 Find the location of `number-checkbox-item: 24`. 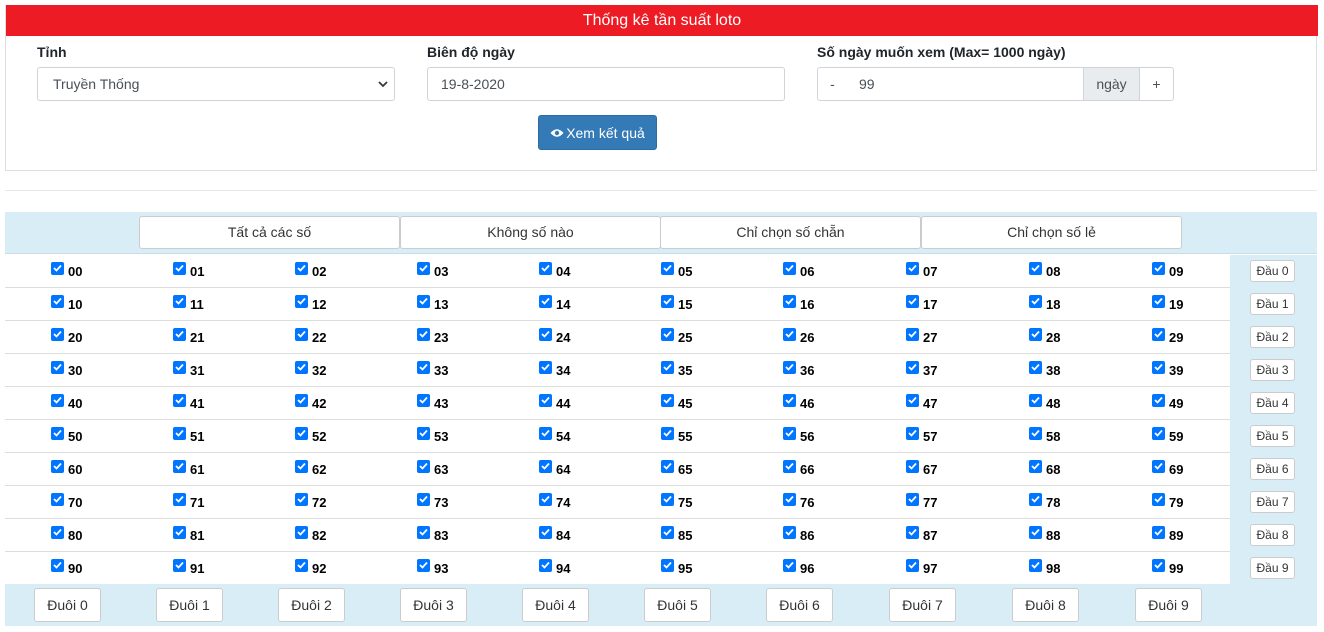

number-checkbox-item: 24 is located at coordinates (554, 337).